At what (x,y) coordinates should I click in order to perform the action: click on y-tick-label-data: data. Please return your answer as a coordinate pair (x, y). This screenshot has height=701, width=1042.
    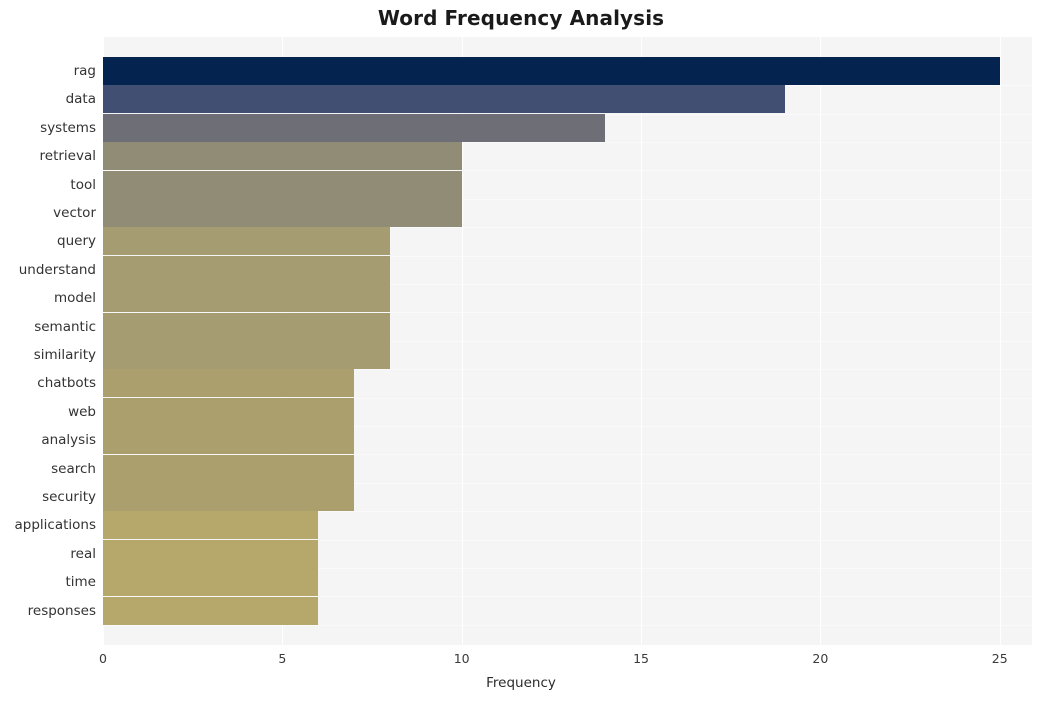
    Looking at the image, I should click on (80, 99).